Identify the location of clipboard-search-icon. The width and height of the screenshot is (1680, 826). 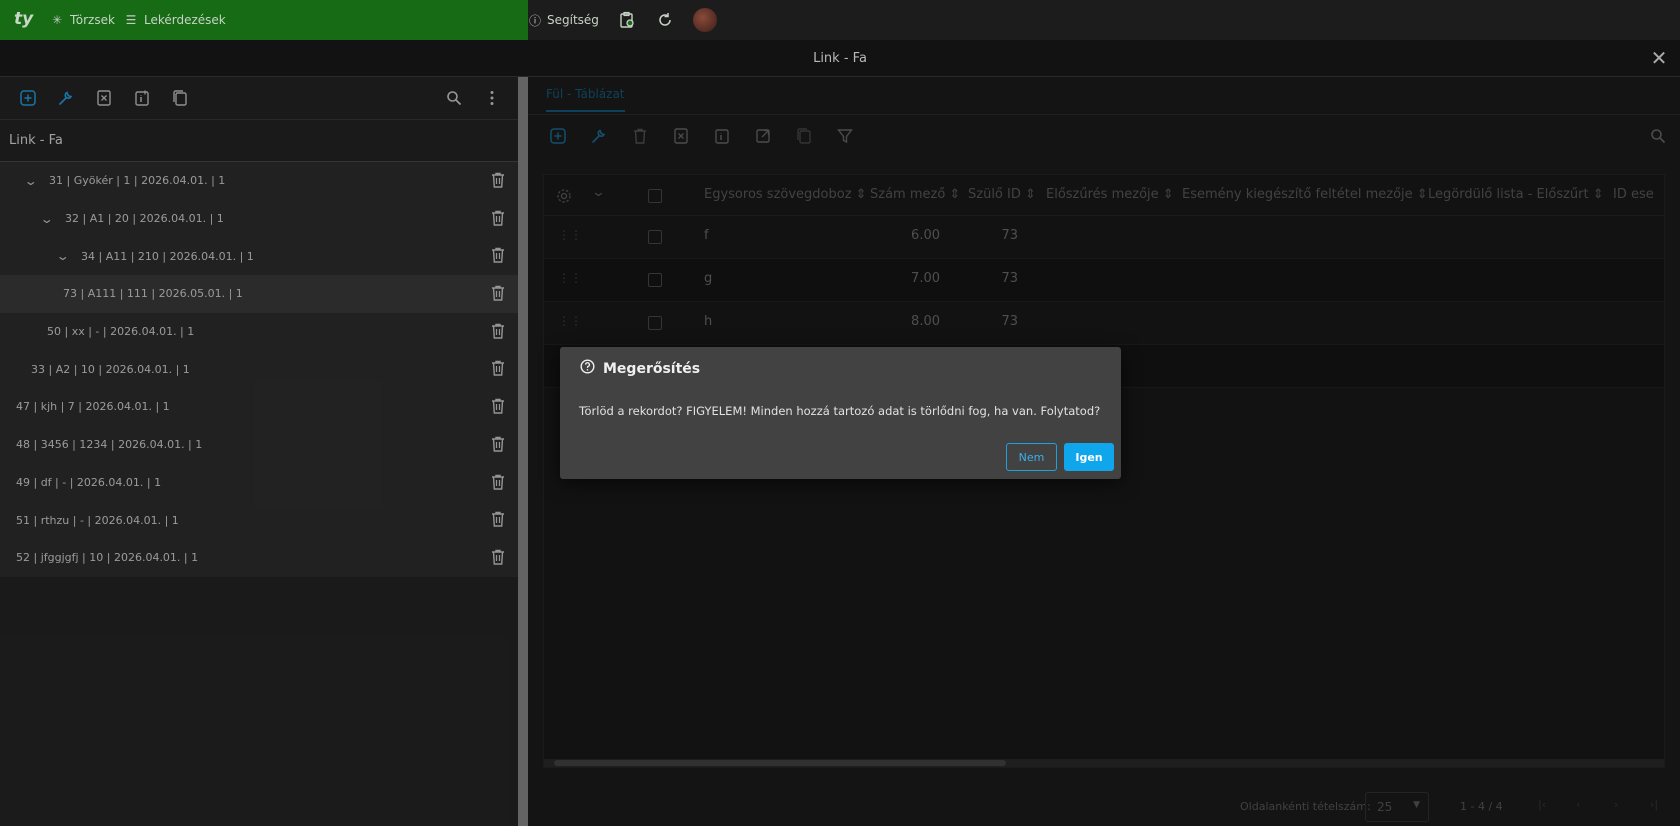
(627, 20).